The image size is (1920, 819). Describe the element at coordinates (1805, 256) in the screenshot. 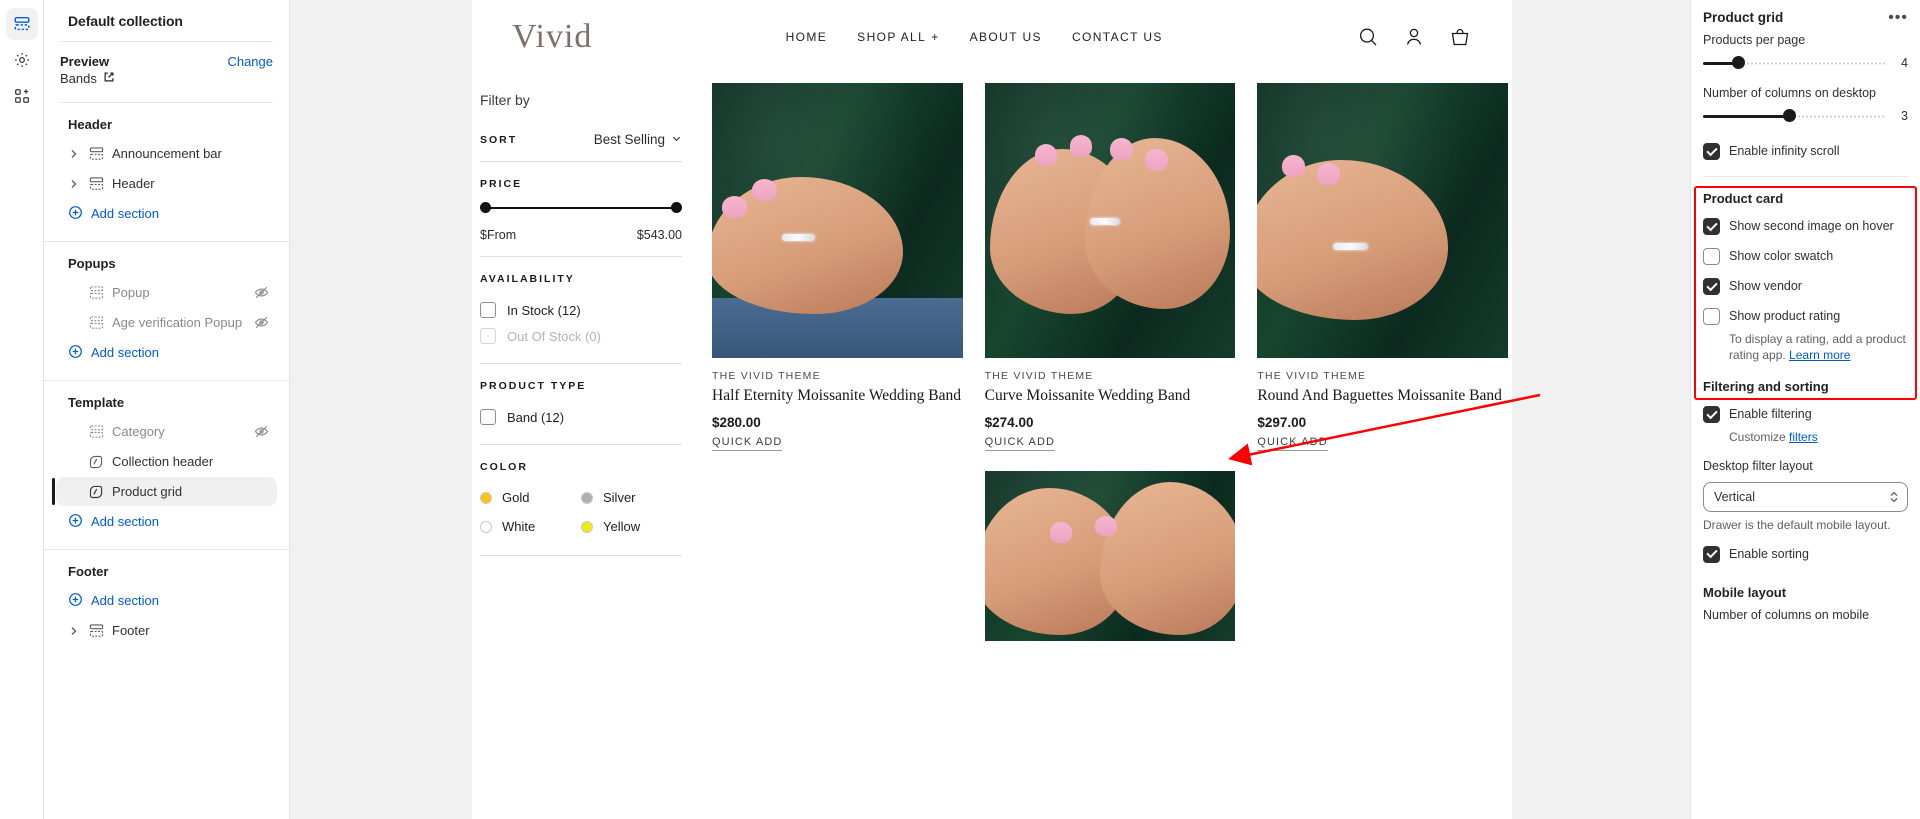

I see `show-color-swatch-row: Show color swatch` at that location.